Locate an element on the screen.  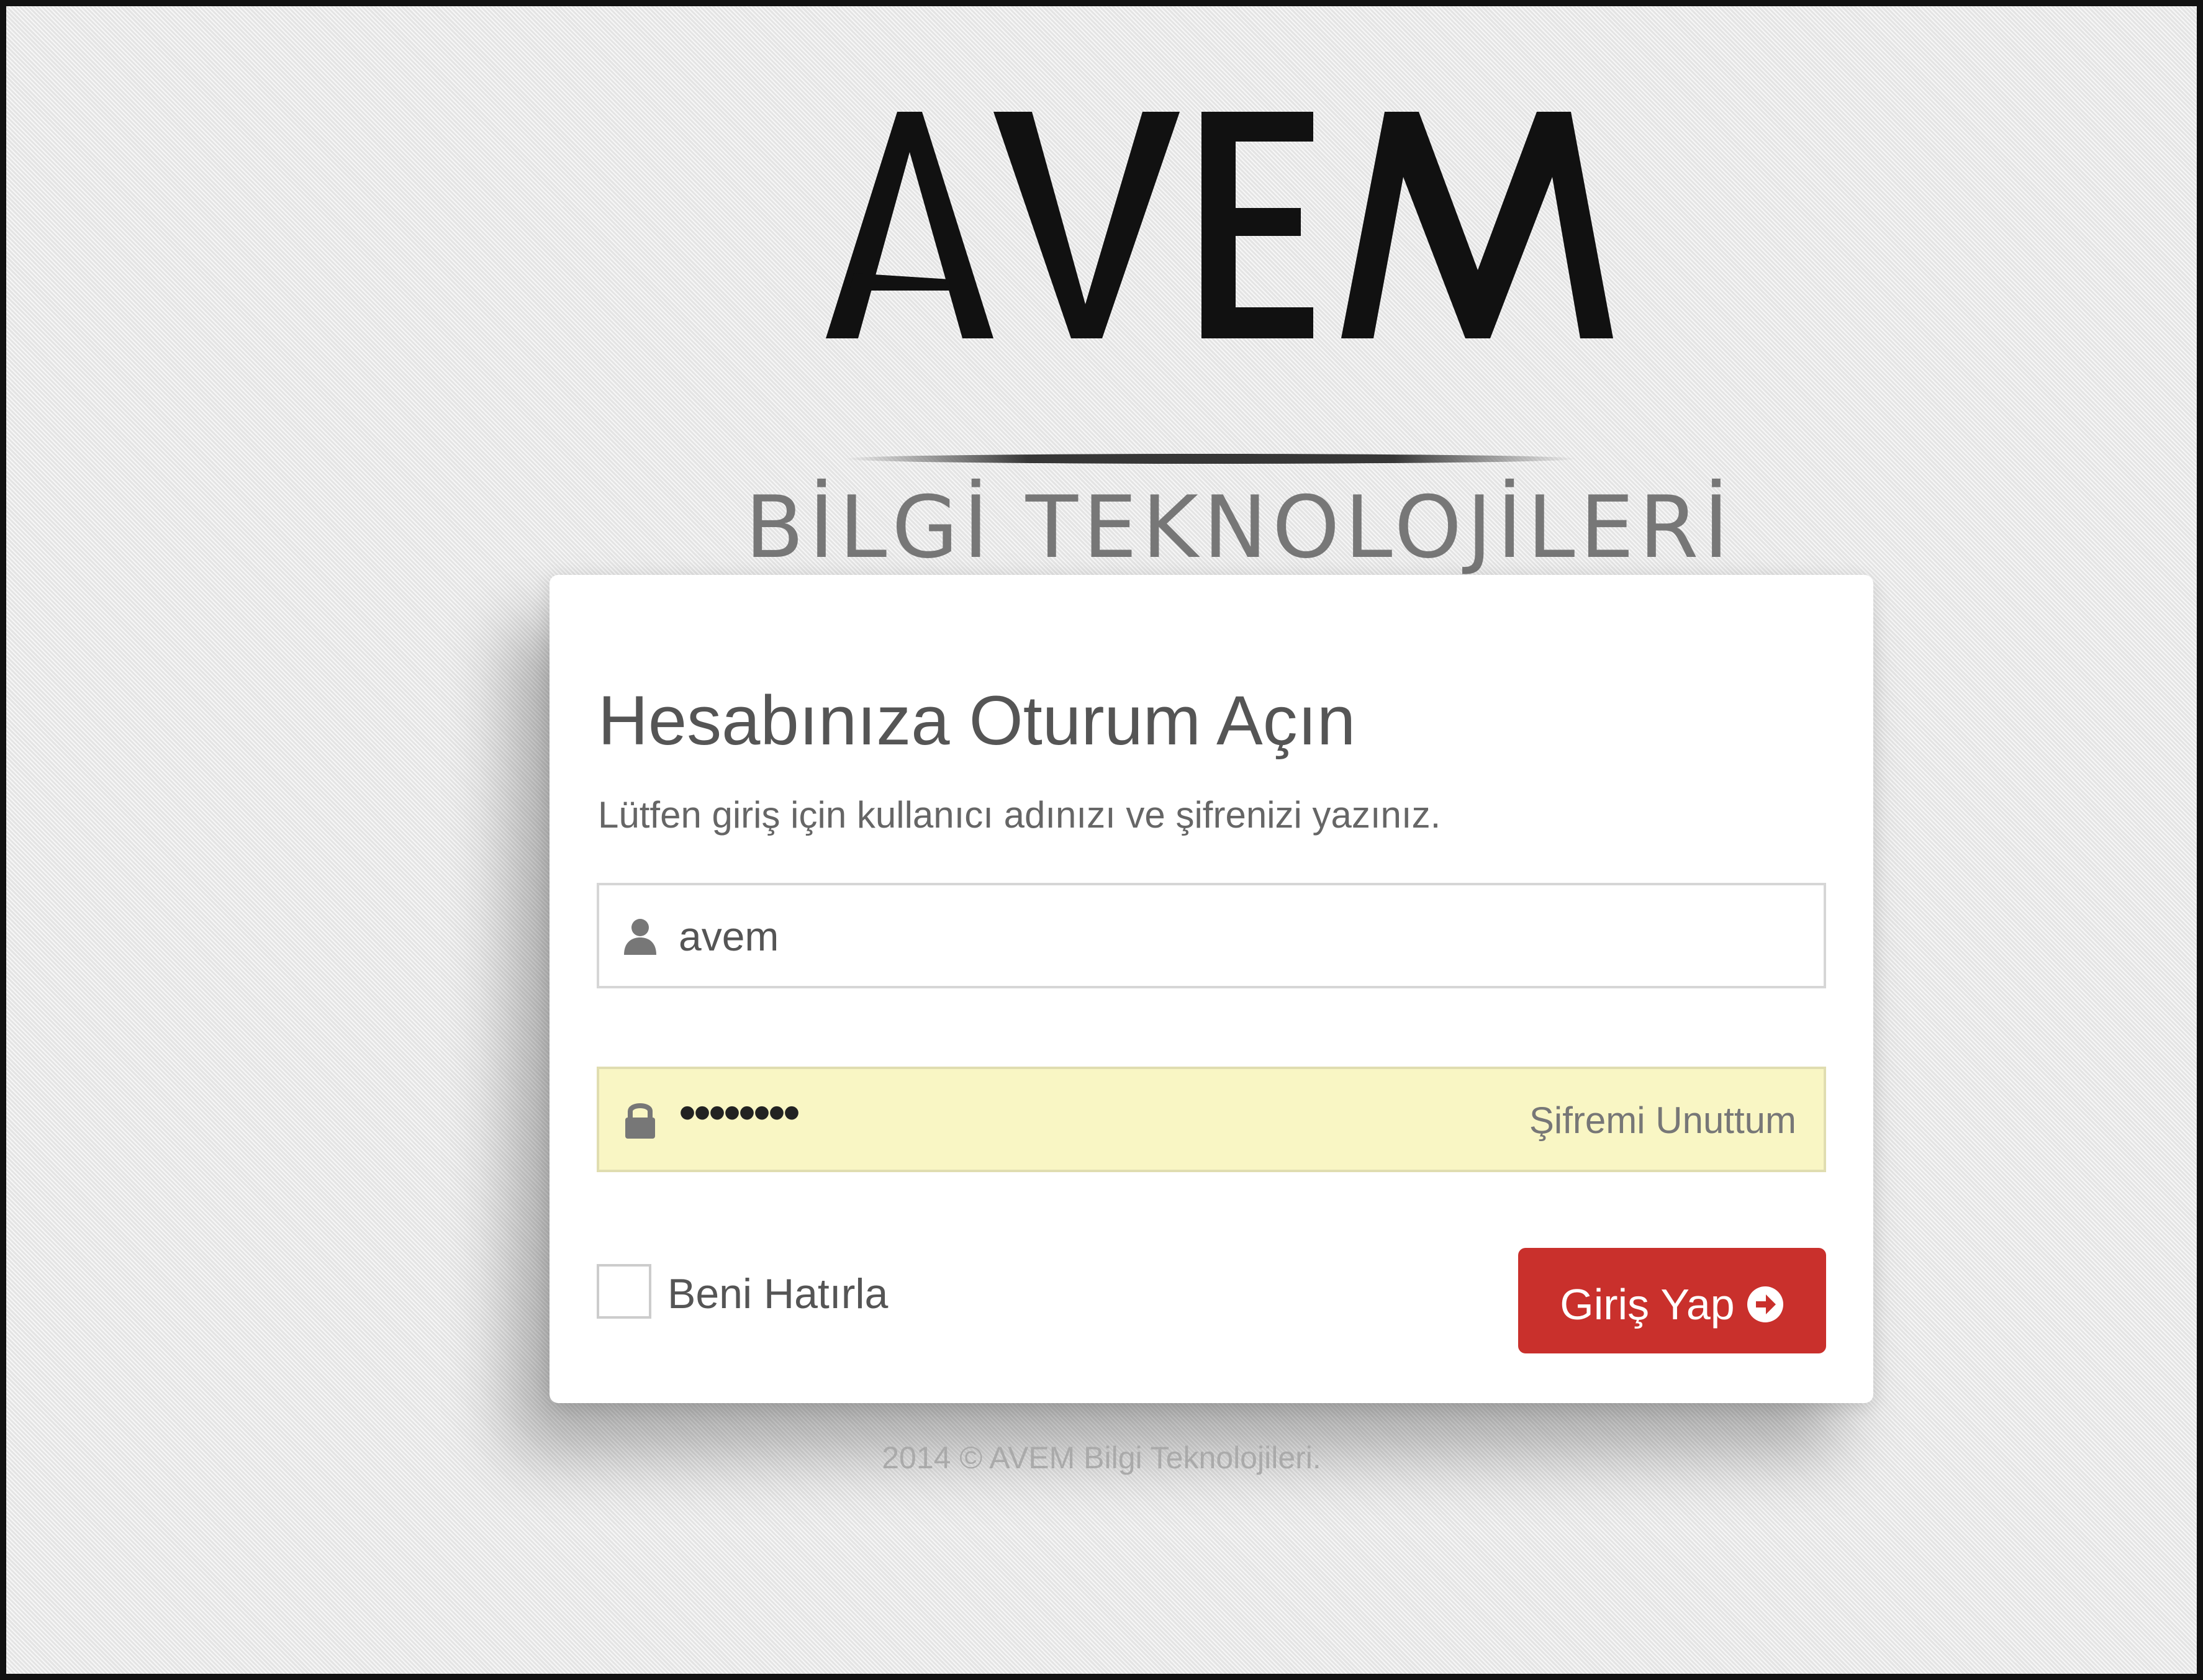
user-icon is located at coordinates (640, 937).